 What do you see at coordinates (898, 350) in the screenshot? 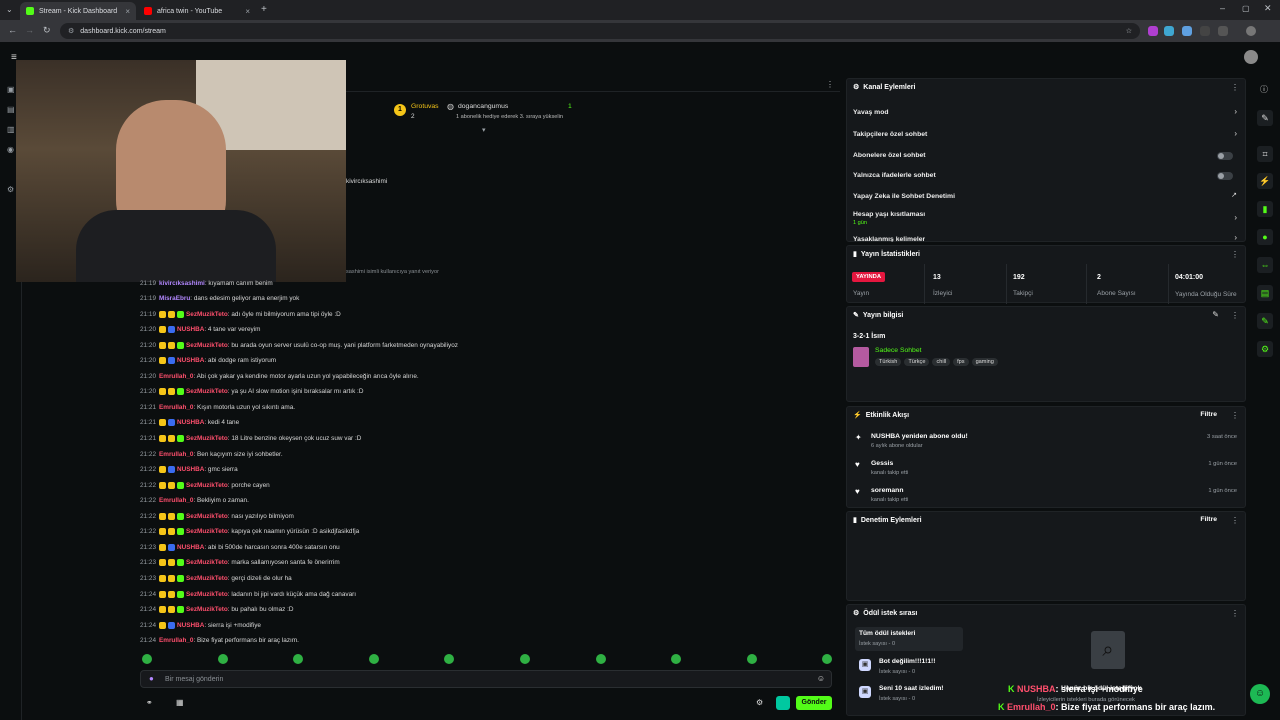
I see `category-name: Sadece Sohbet` at bounding box center [898, 350].